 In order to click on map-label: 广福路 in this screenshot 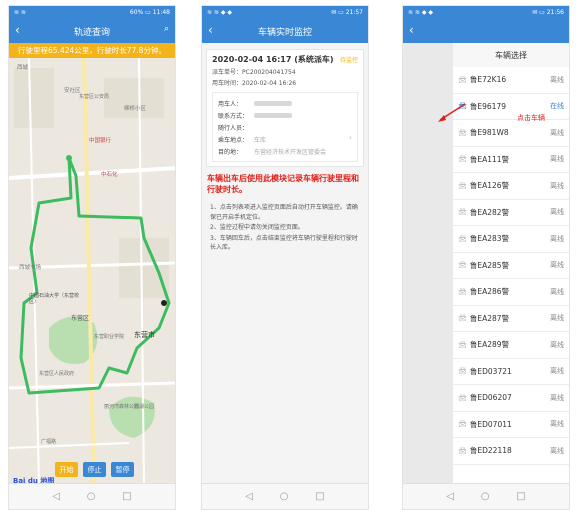, I will do `click(49, 442)`.